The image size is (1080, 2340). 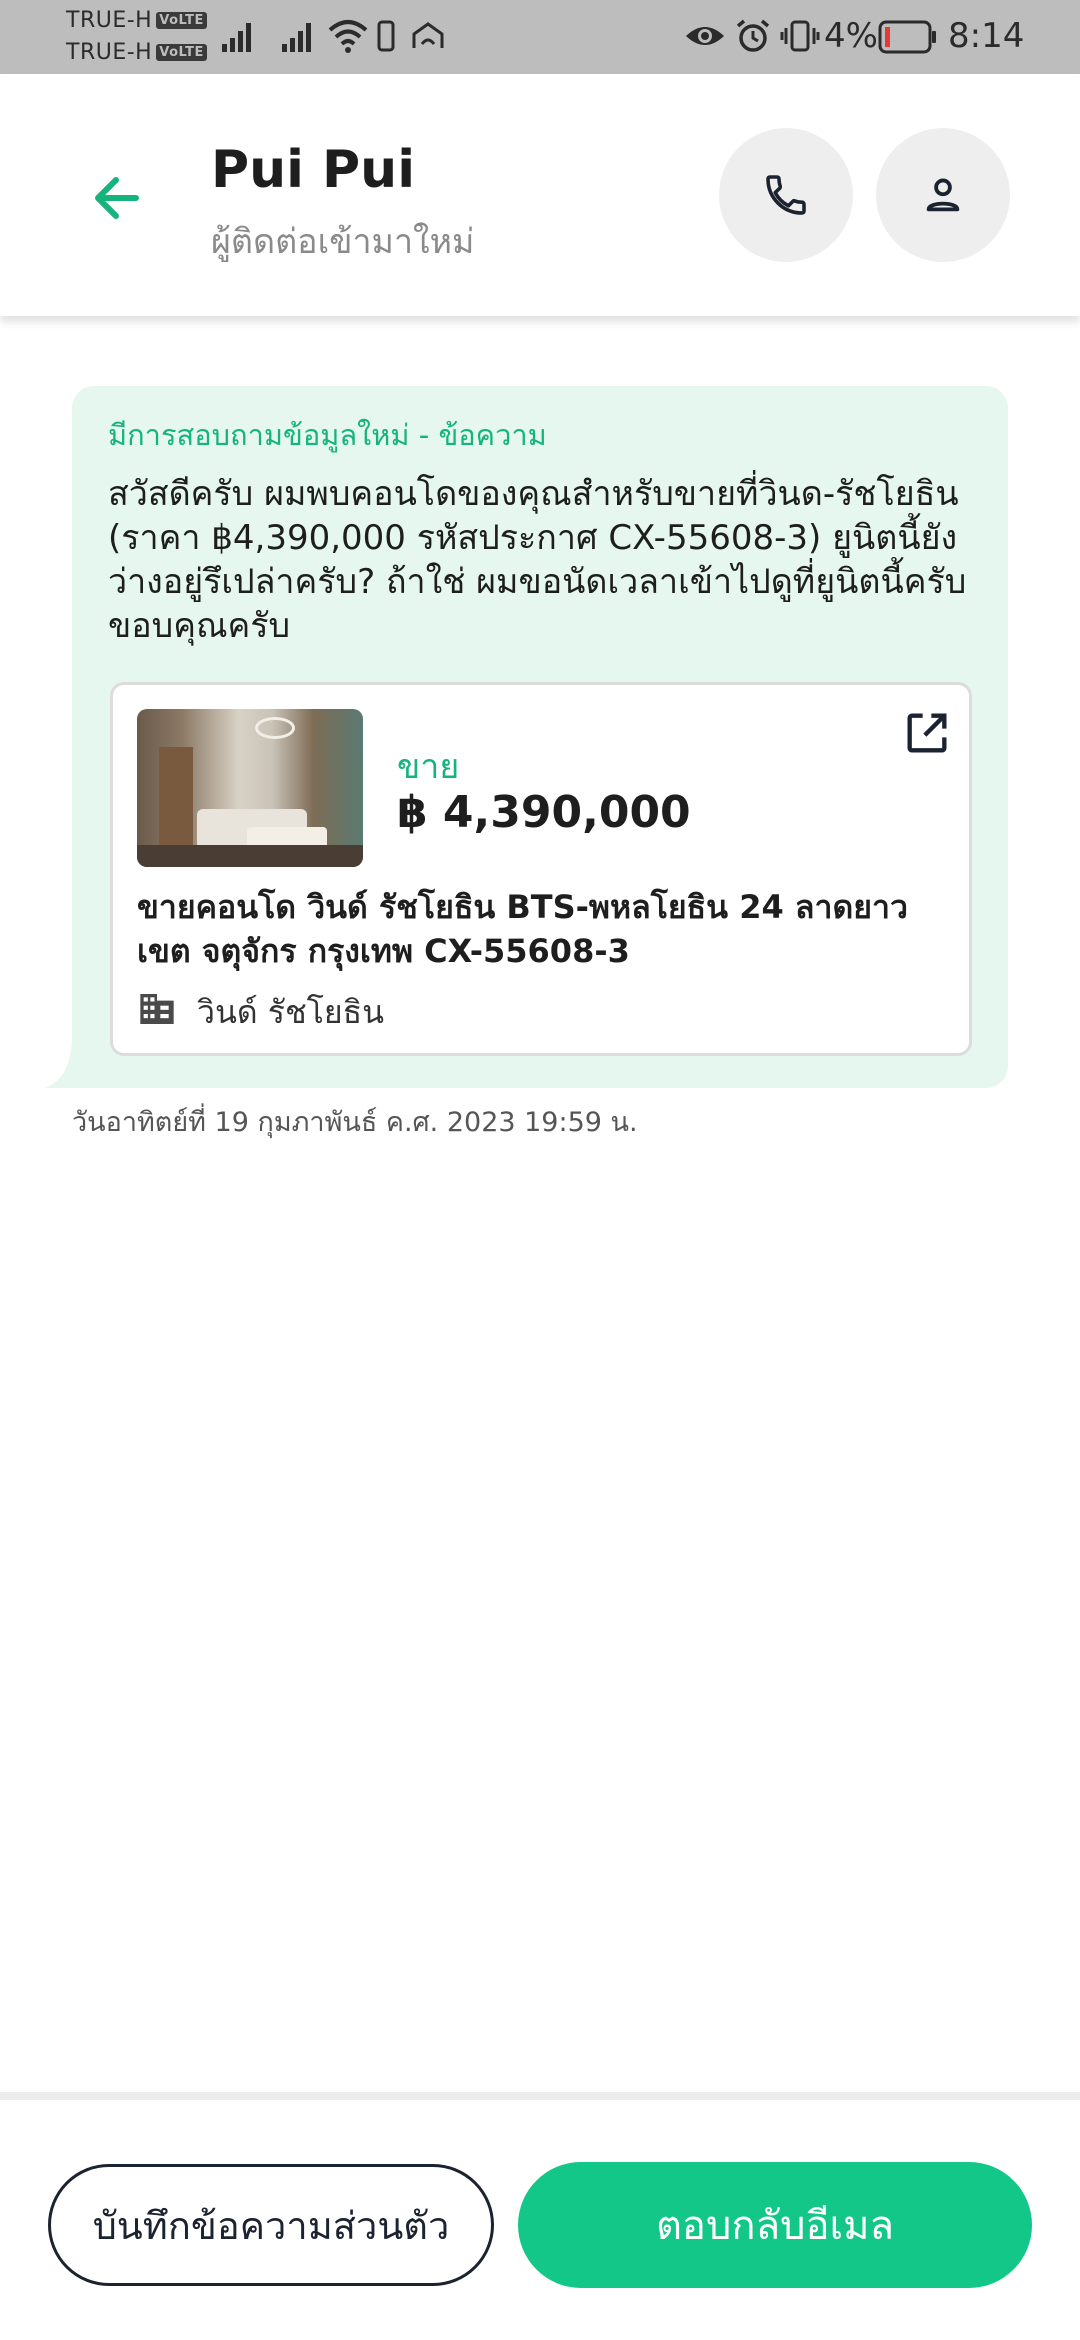 I want to click on carrier-2-label: TRUE-H, so click(x=109, y=52).